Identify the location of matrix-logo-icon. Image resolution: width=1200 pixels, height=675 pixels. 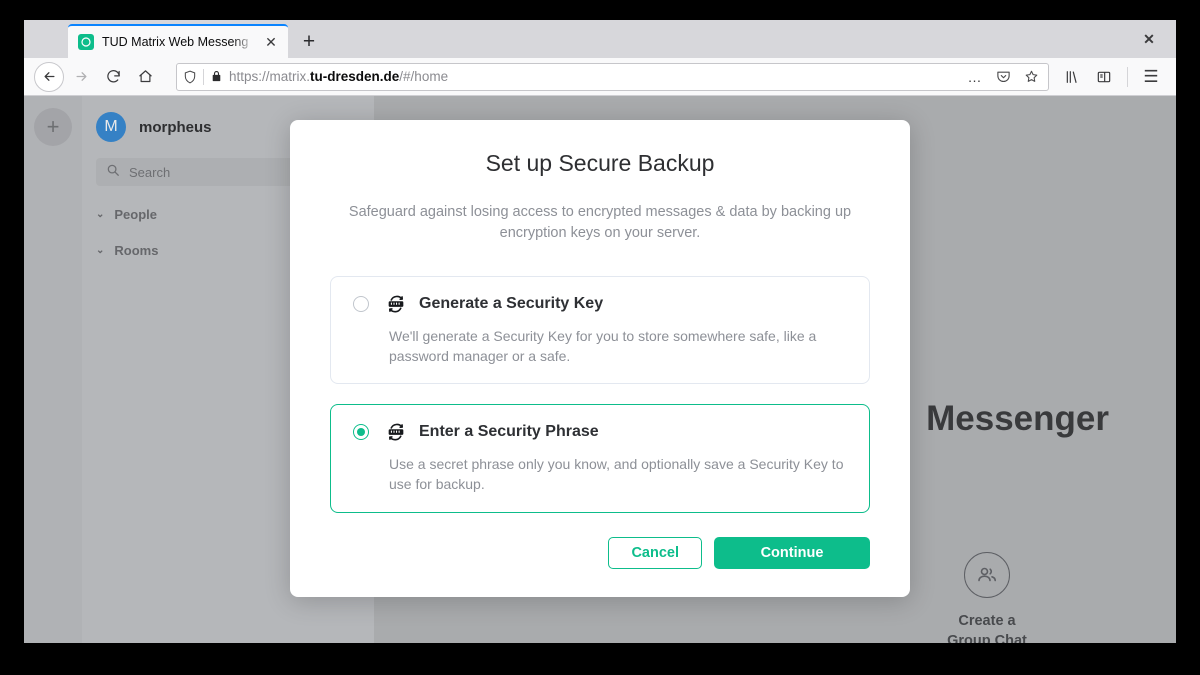
(86, 42).